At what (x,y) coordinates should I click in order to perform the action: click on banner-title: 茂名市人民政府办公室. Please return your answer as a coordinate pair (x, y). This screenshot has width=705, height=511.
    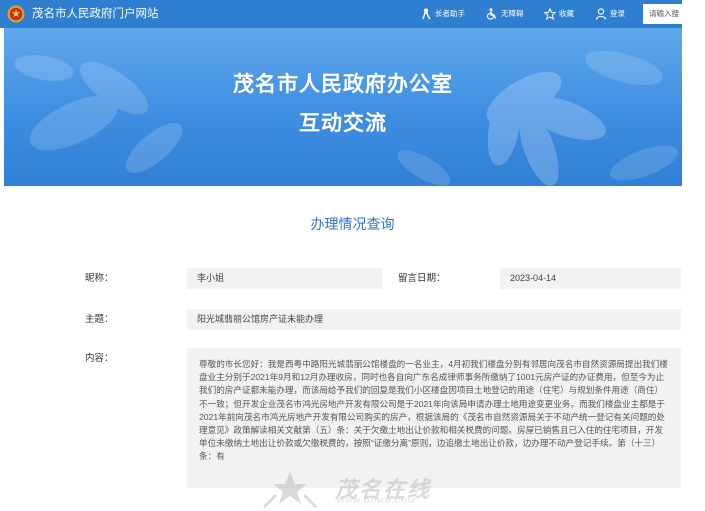
    Looking at the image, I should click on (343, 84).